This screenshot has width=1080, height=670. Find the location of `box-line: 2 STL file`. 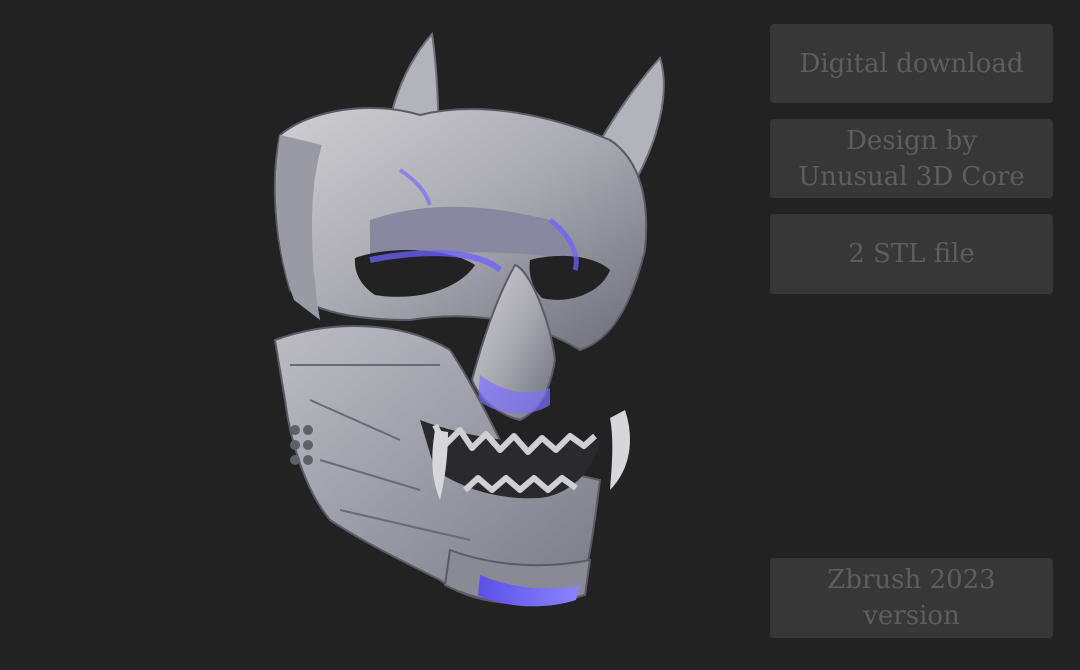

box-line: 2 STL file is located at coordinates (911, 254).